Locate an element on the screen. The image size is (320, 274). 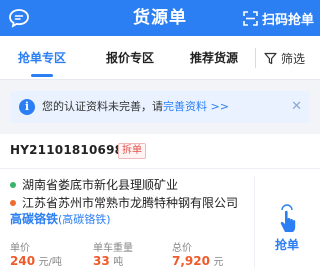
goods-name: 高碳铬铁(高碳铬铁) is located at coordinates (60, 218).